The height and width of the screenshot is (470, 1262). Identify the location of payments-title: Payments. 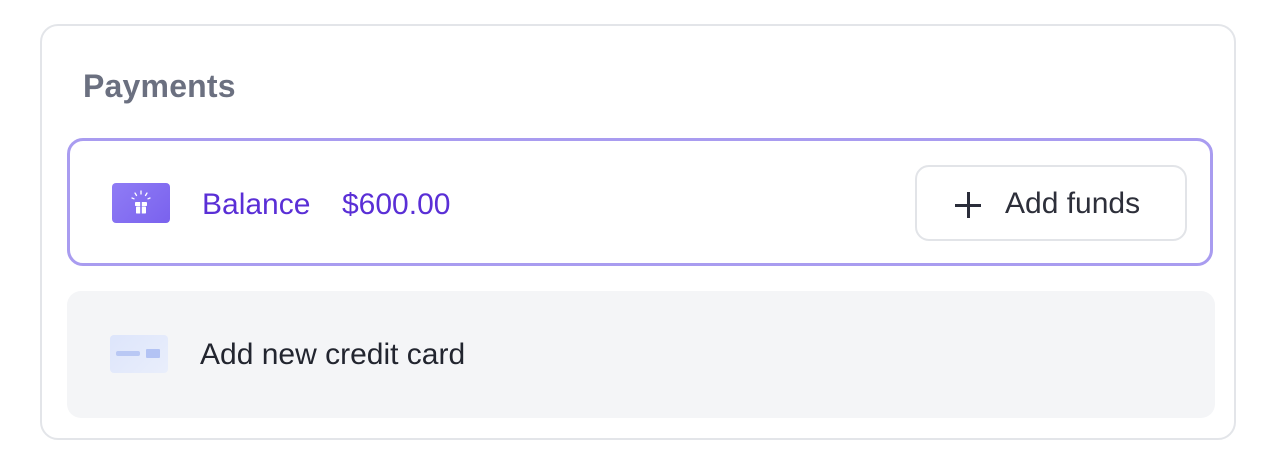
(159, 86).